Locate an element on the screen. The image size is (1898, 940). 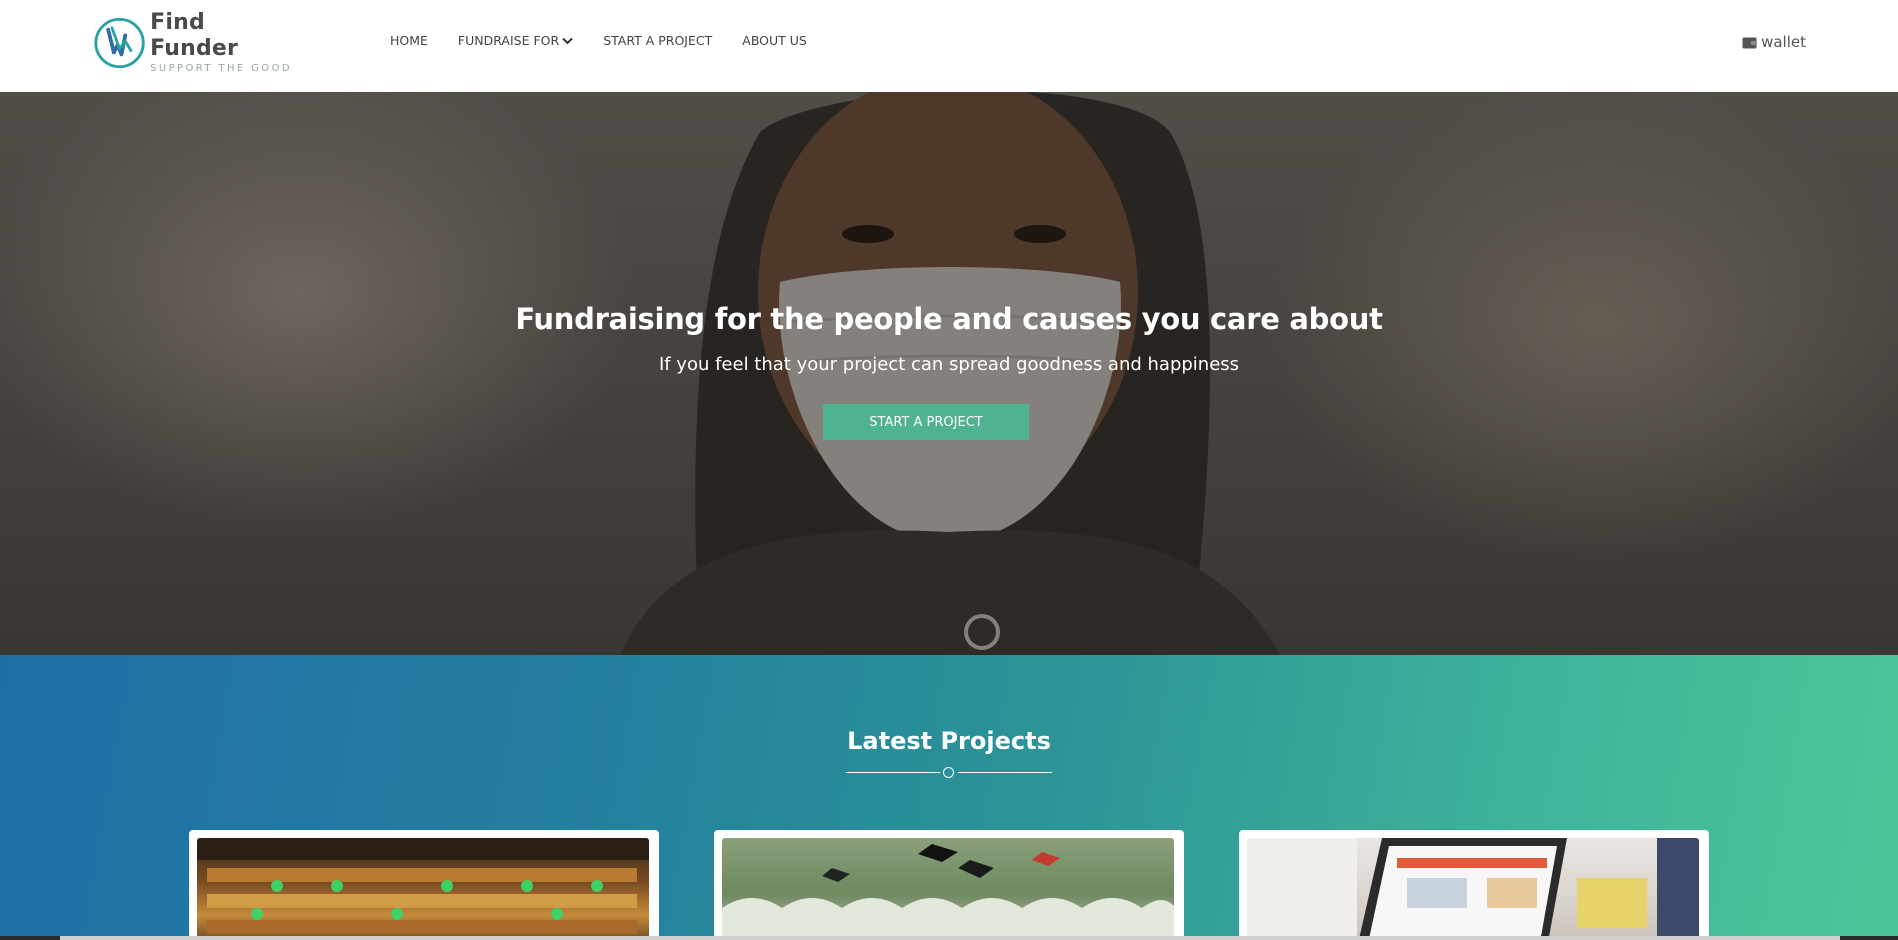
title-divider is located at coordinates (949, 773).